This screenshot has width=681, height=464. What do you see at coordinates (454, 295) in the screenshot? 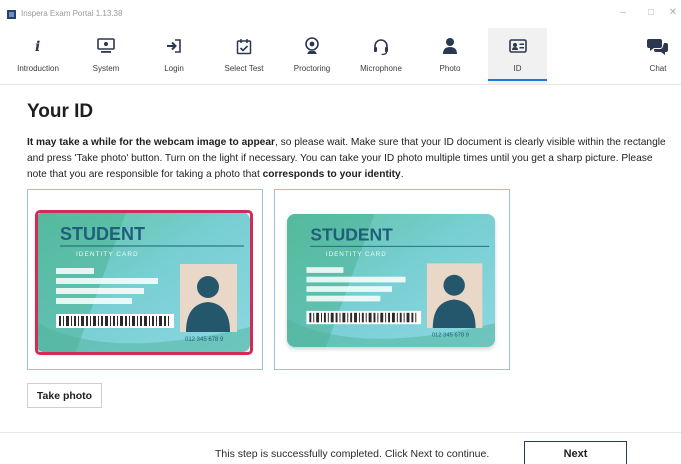
I see `portrait-photo` at bounding box center [454, 295].